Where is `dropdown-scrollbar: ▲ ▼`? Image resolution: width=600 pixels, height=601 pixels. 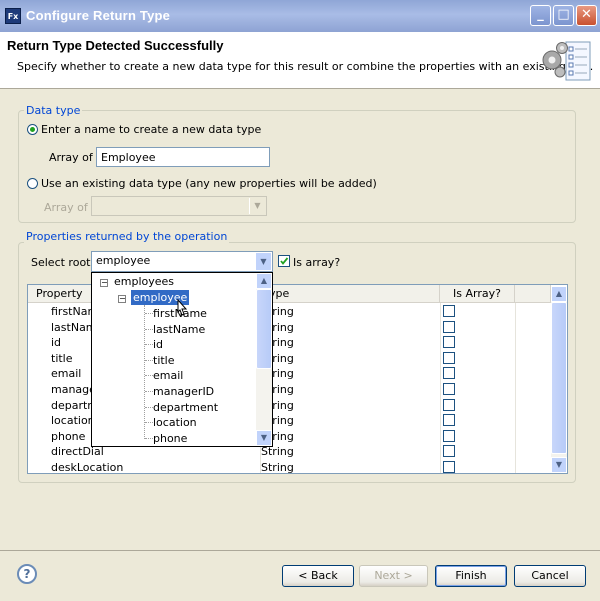
dropdown-scrollbar: ▲ ▼ is located at coordinates (264, 359).